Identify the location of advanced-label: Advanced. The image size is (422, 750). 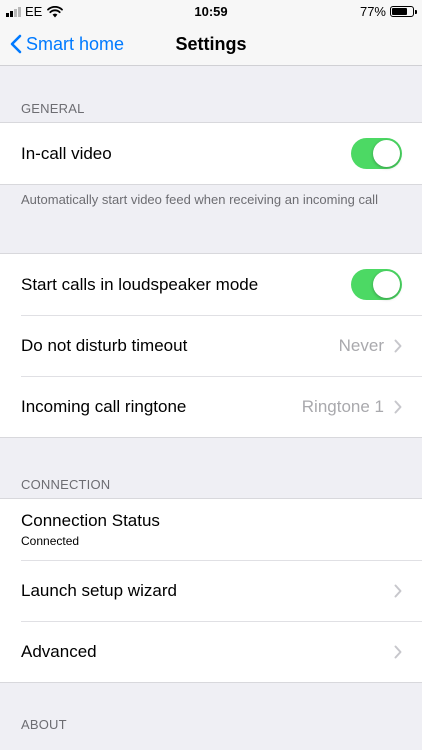
(59, 651).